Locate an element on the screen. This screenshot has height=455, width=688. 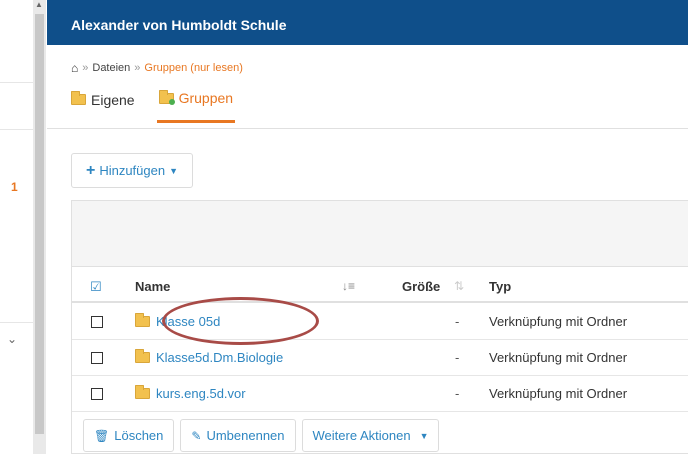
delete-button-label: Löschen is located at coordinates (139, 435).